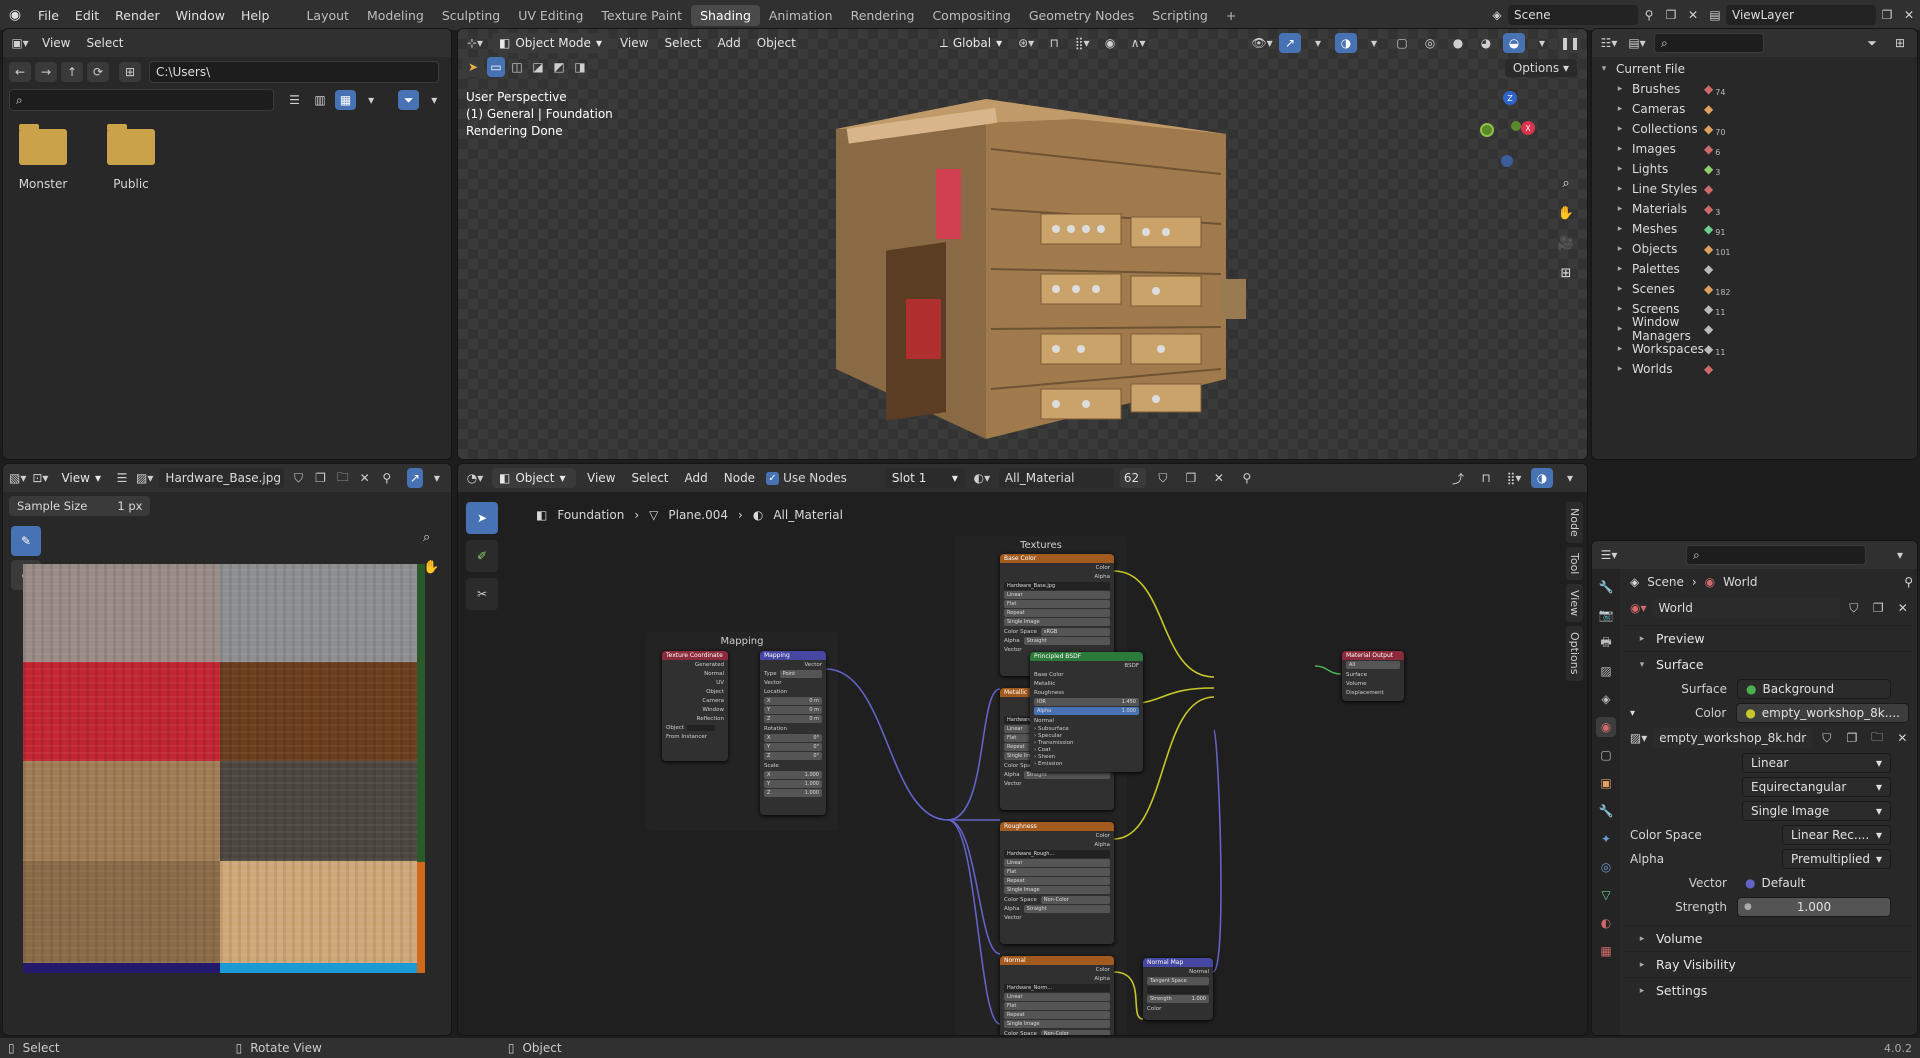 This screenshot has height=1058, width=1920. What do you see at coordinates (776, 43) in the screenshot?
I see `menu-object: Object` at bounding box center [776, 43].